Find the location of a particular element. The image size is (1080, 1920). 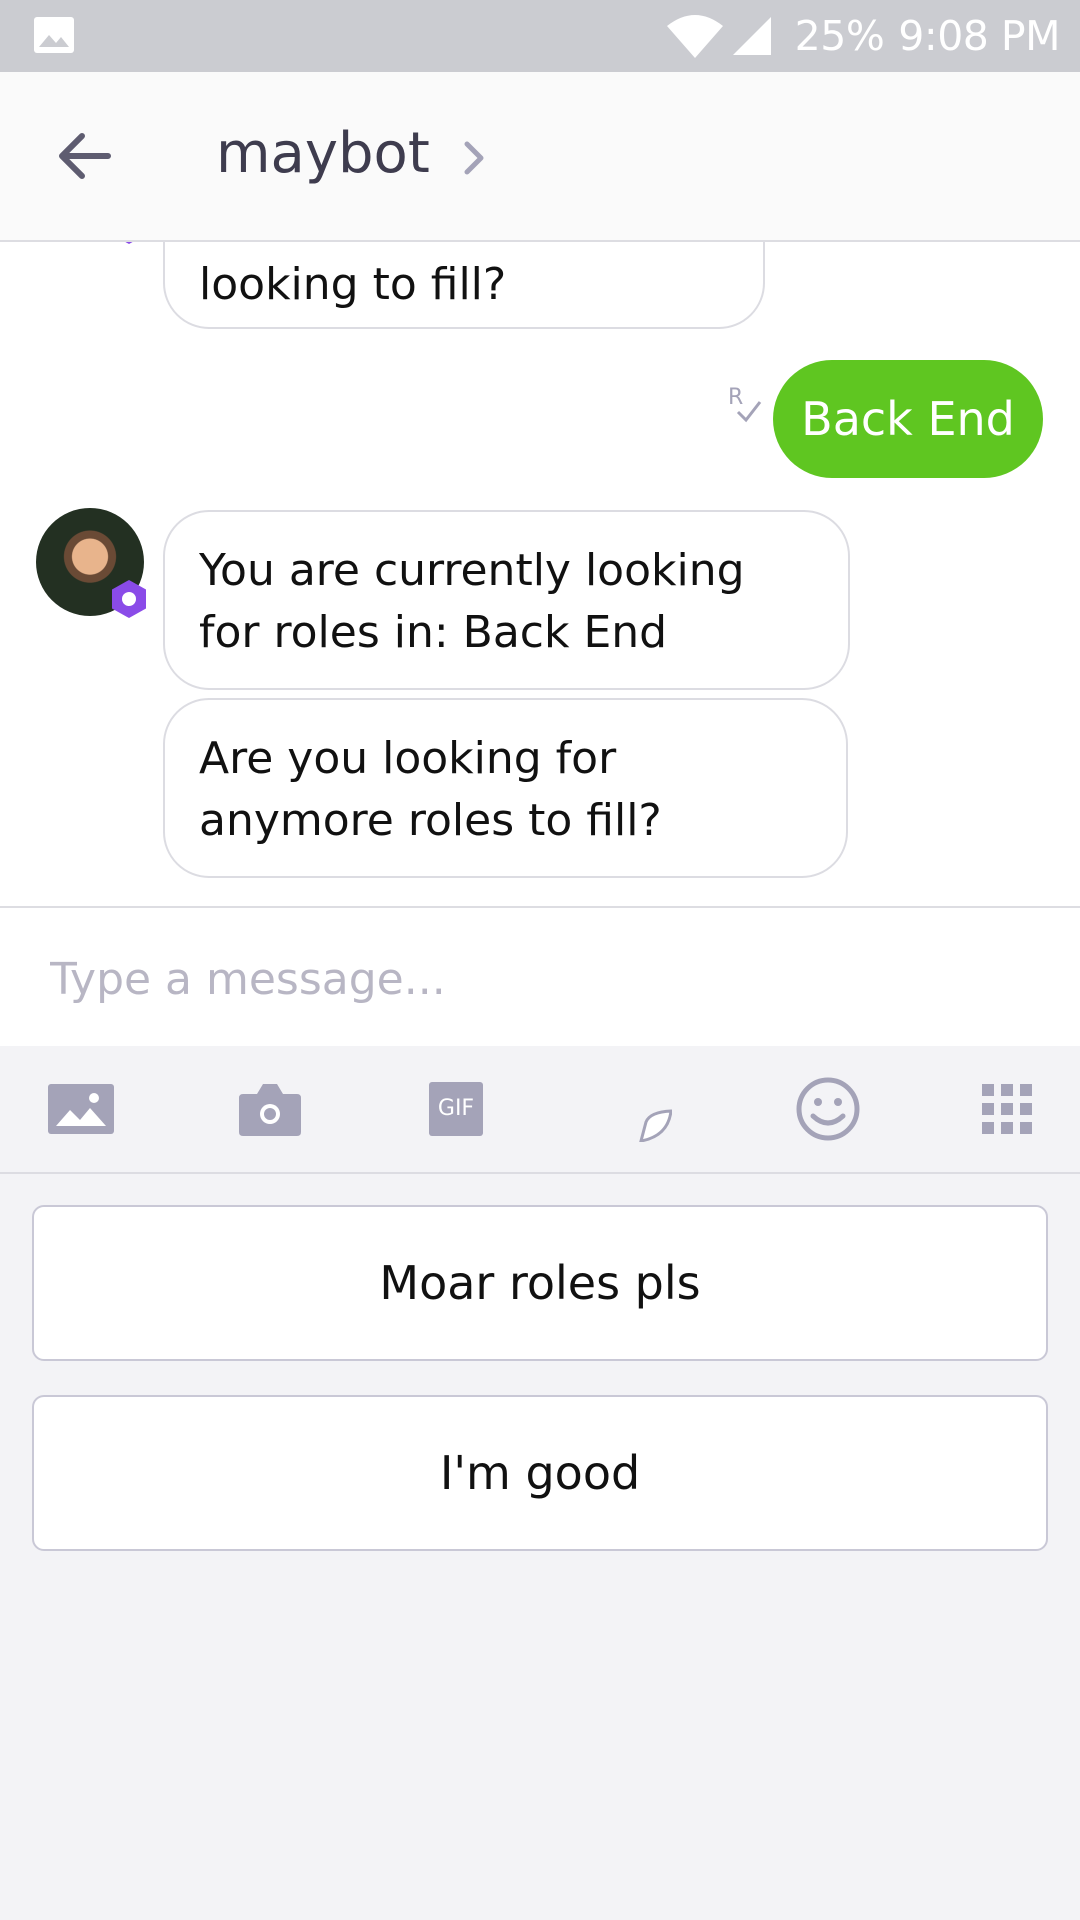

emoji-icon is located at coordinates (828, 1109).